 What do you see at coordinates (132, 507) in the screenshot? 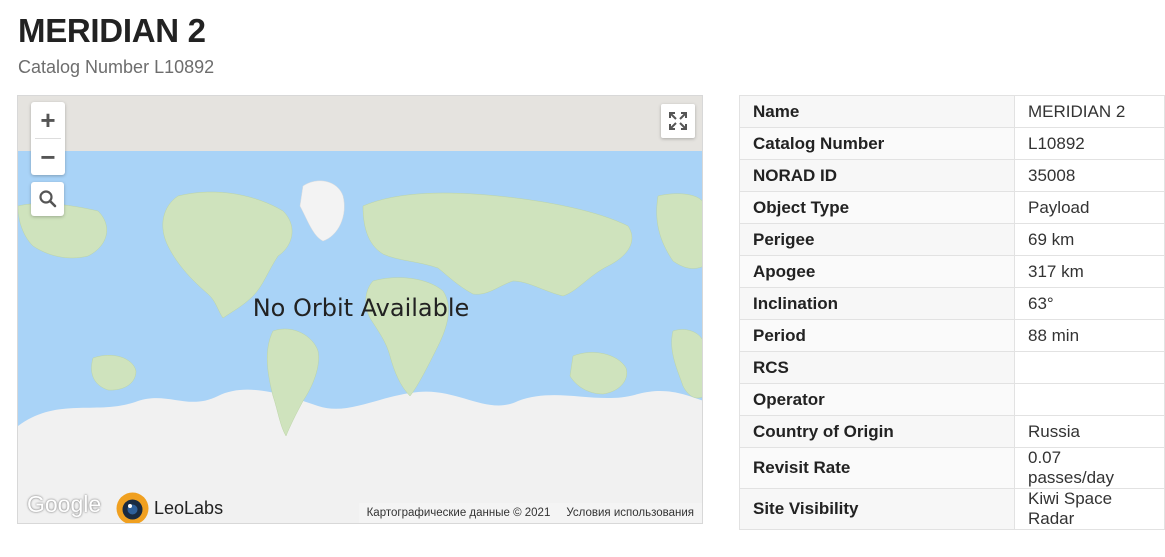
I see `leolabs-logo-icon` at bounding box center [132, 507].